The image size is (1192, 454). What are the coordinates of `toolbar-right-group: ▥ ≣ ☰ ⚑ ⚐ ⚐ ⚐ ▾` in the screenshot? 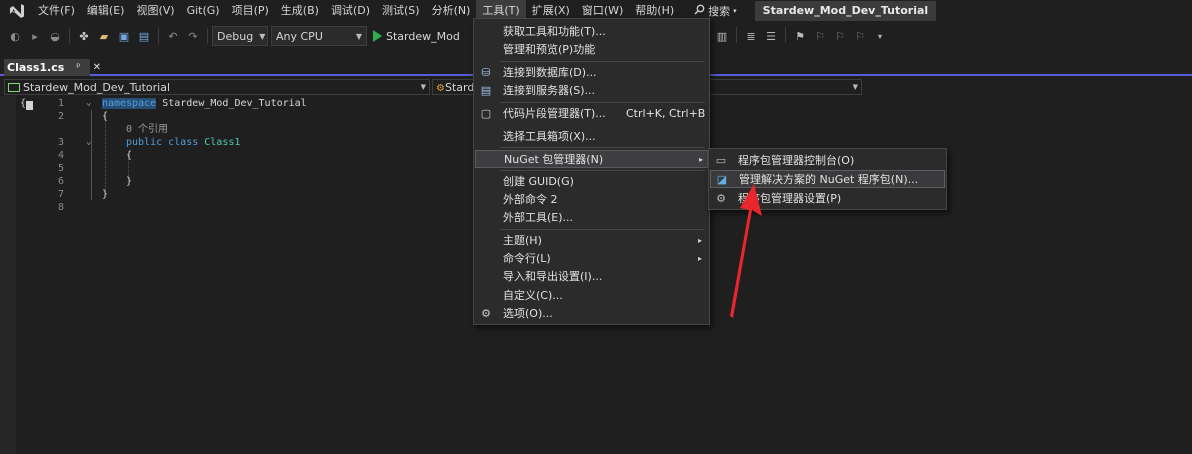 It's located at (801, 36).